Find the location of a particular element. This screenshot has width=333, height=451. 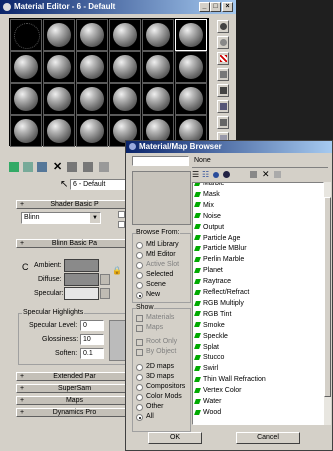

uv-tiling-button is located at coordinates (223, 74).